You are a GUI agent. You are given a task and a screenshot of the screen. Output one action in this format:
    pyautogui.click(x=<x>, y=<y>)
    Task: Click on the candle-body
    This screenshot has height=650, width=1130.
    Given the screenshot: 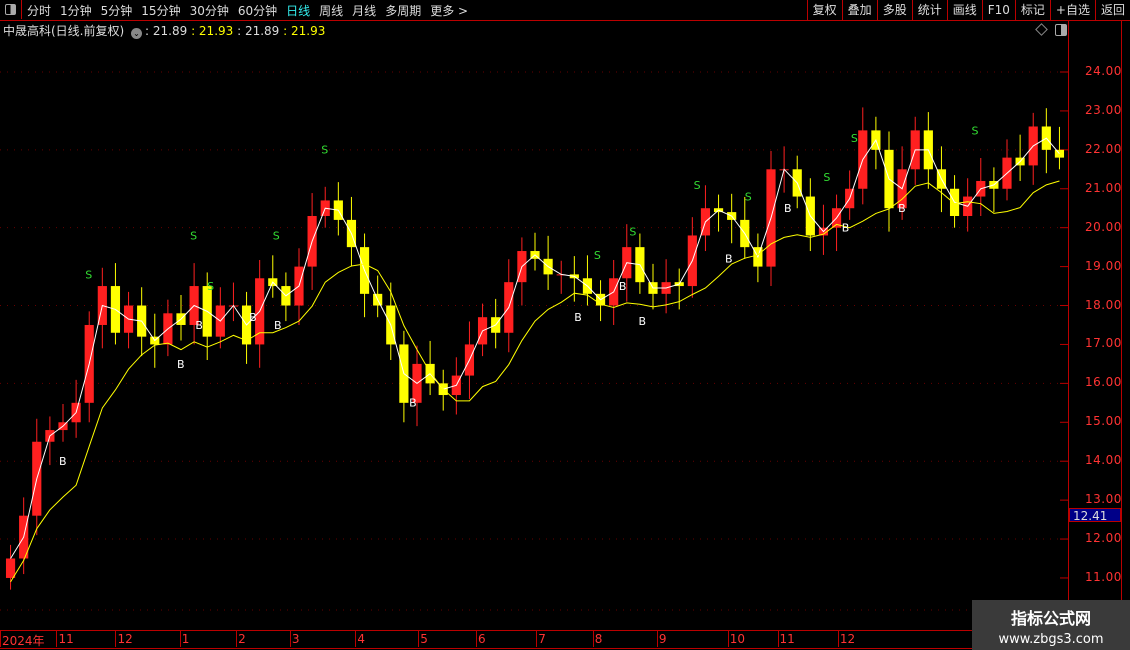 What is the action you would take?
    pyautogui.click(x=10, y=568)
    